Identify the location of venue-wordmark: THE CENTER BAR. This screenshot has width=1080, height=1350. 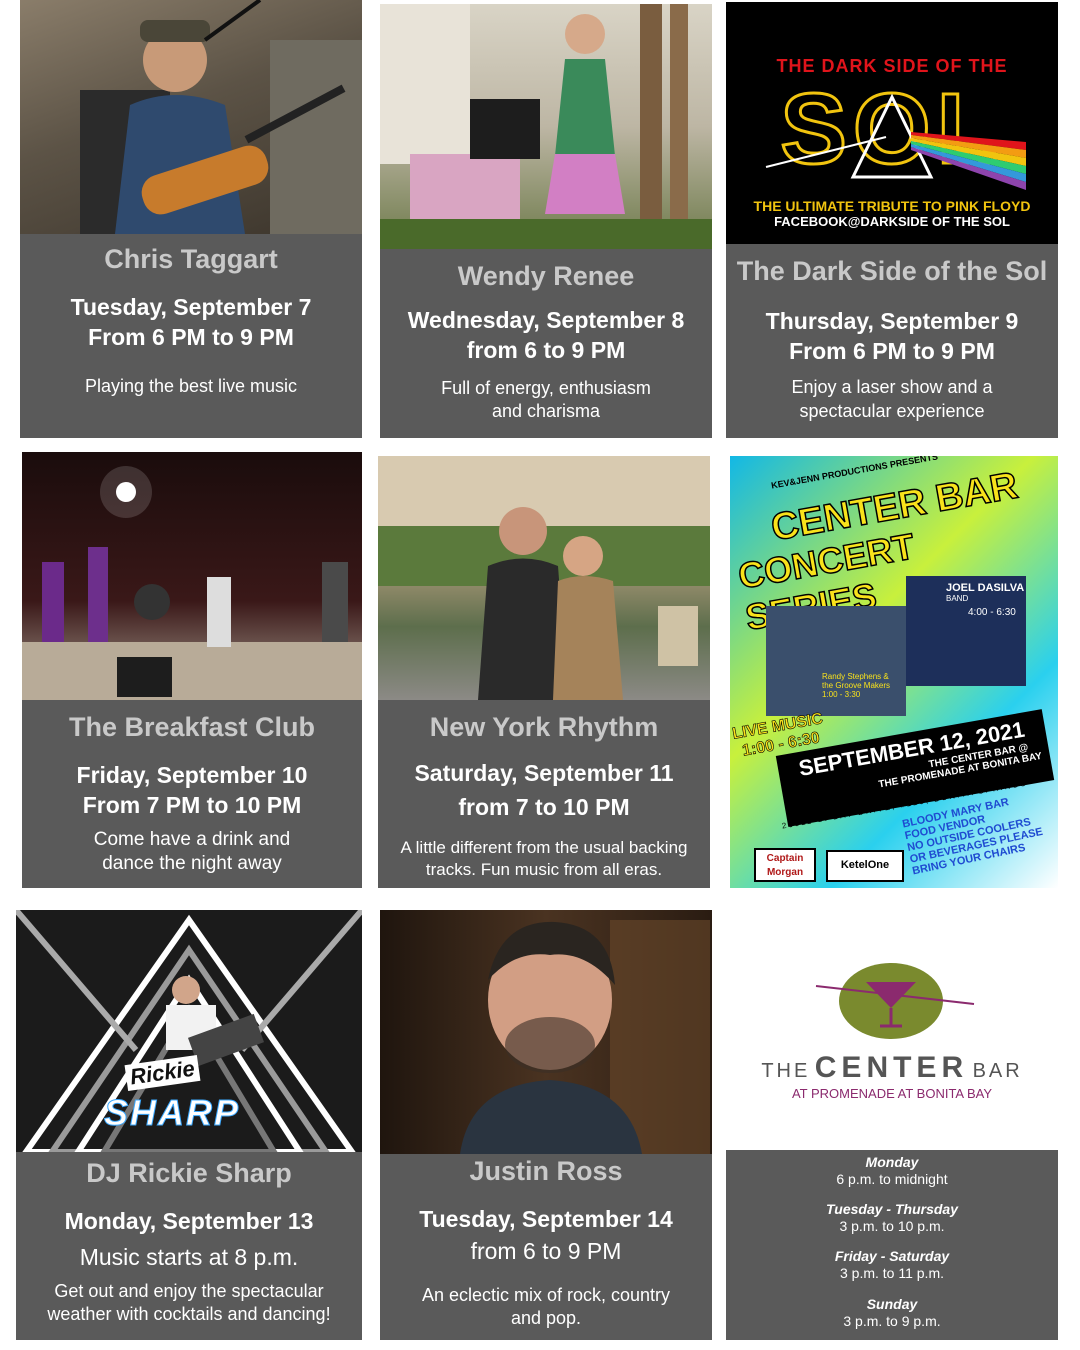
(892, 1068).